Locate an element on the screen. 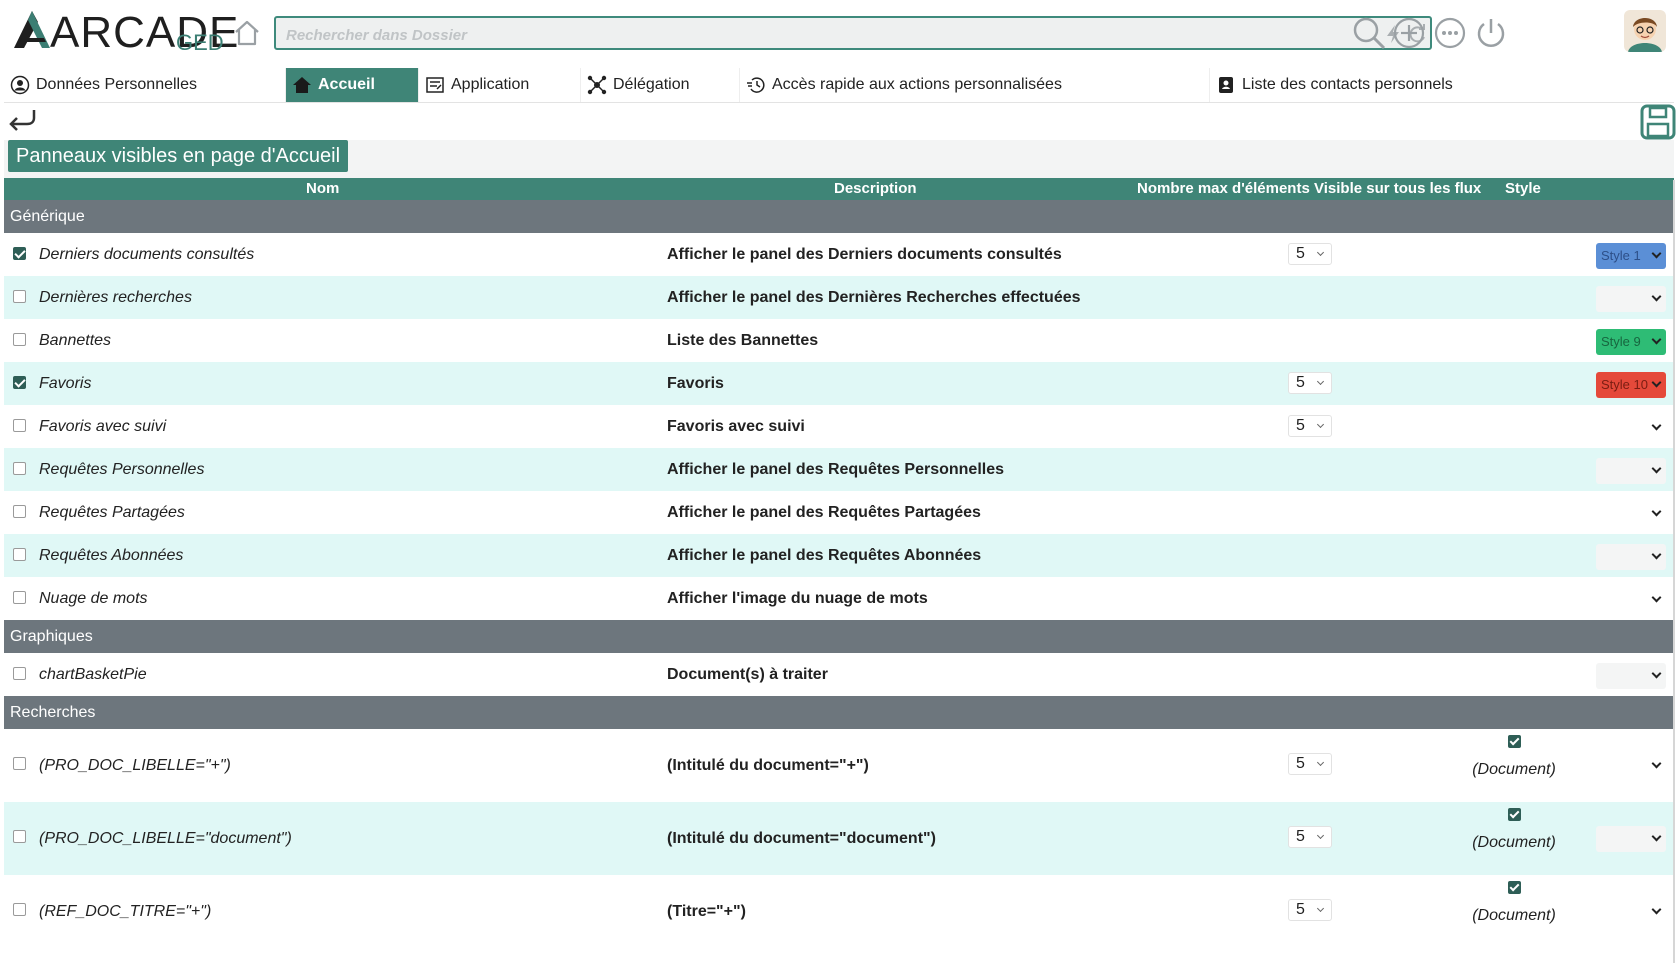 This screenshot has height=963, width=1678. table-row: Favoris avec suivi Favoris avec suivi 5 is located at coordinates (839, 426).